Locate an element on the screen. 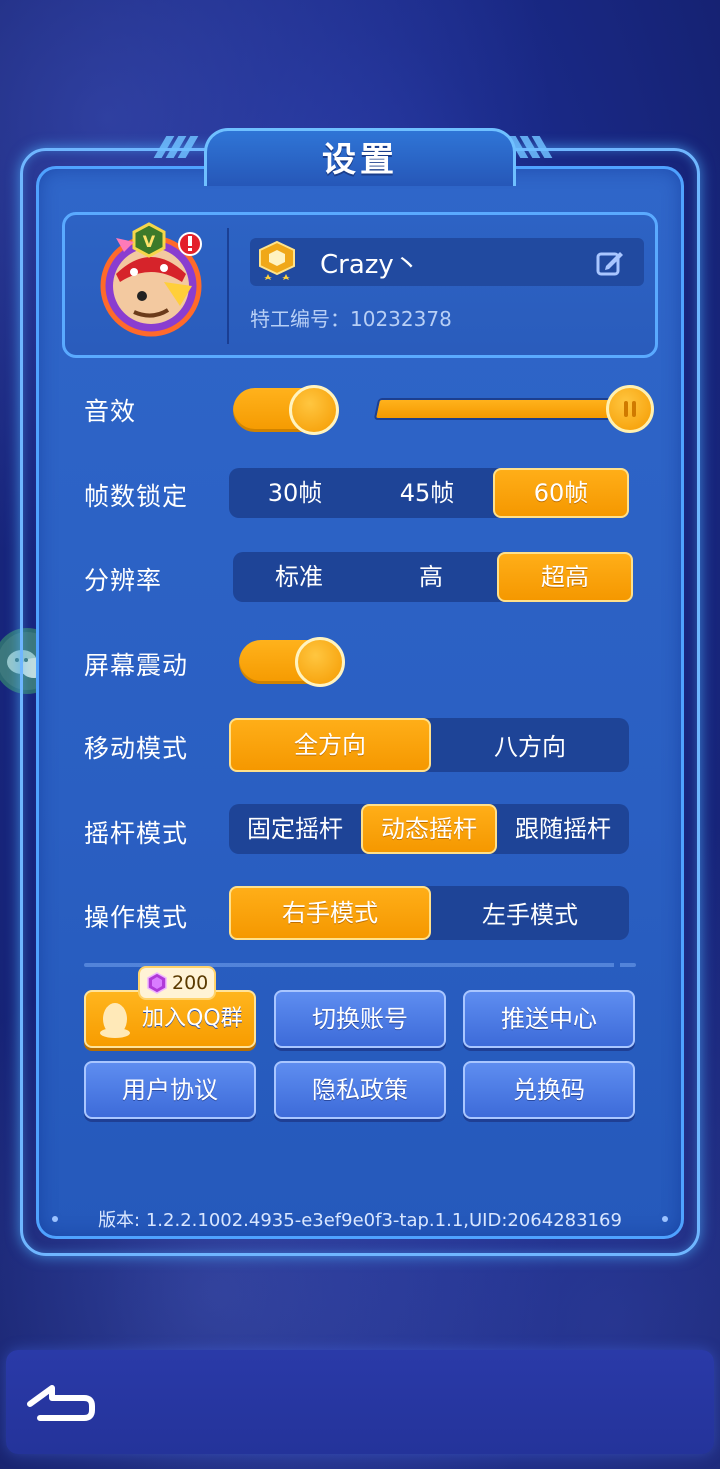  privacy-policy-button: 隐私政策 is located at coordinates (360, 1090).